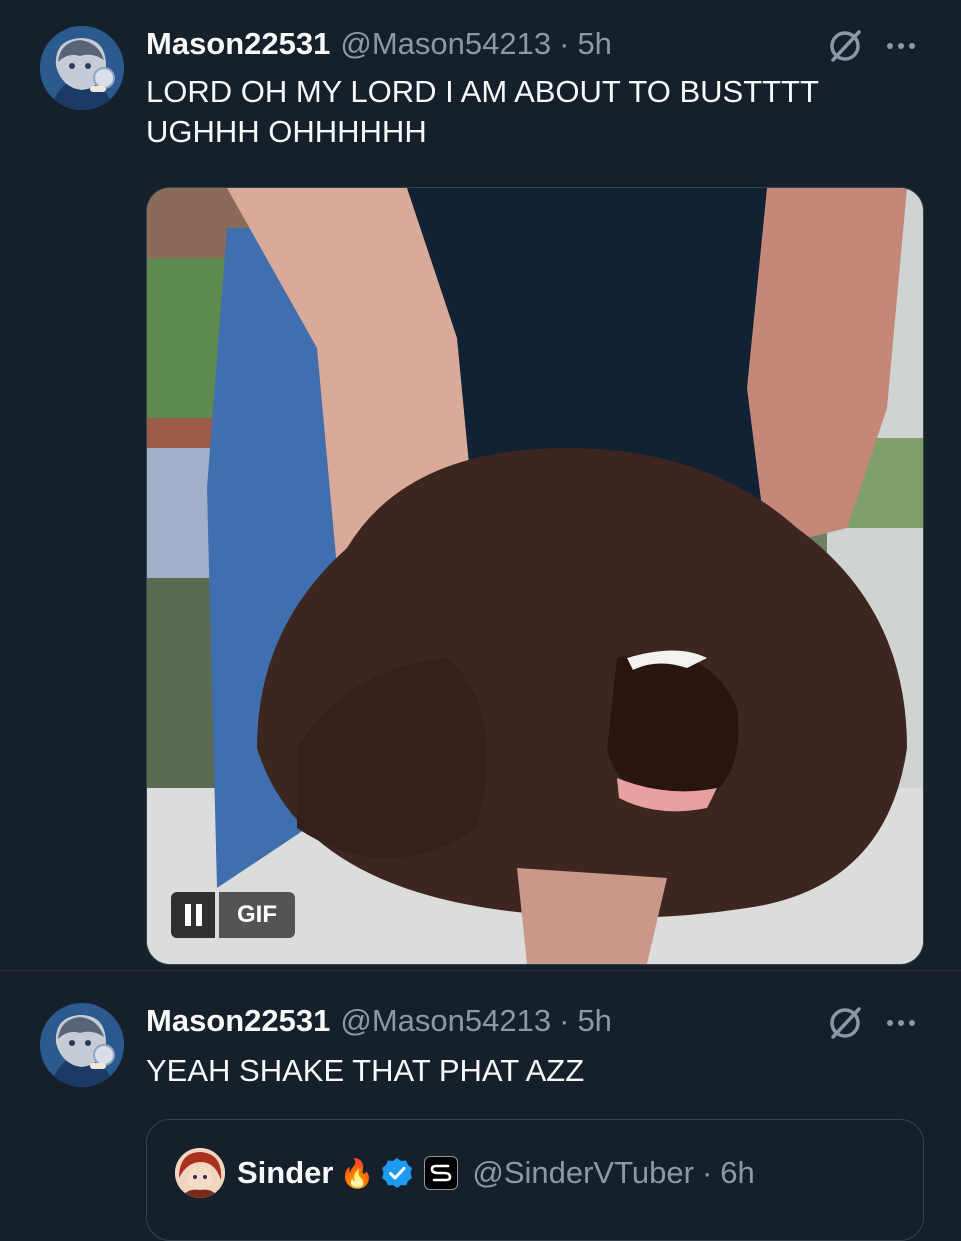 The width and height of the screenshot is (961, 1241). Describe the element at coordinates (397, 1173) in the screenshot. I see `verified-badge-icon` at that location.